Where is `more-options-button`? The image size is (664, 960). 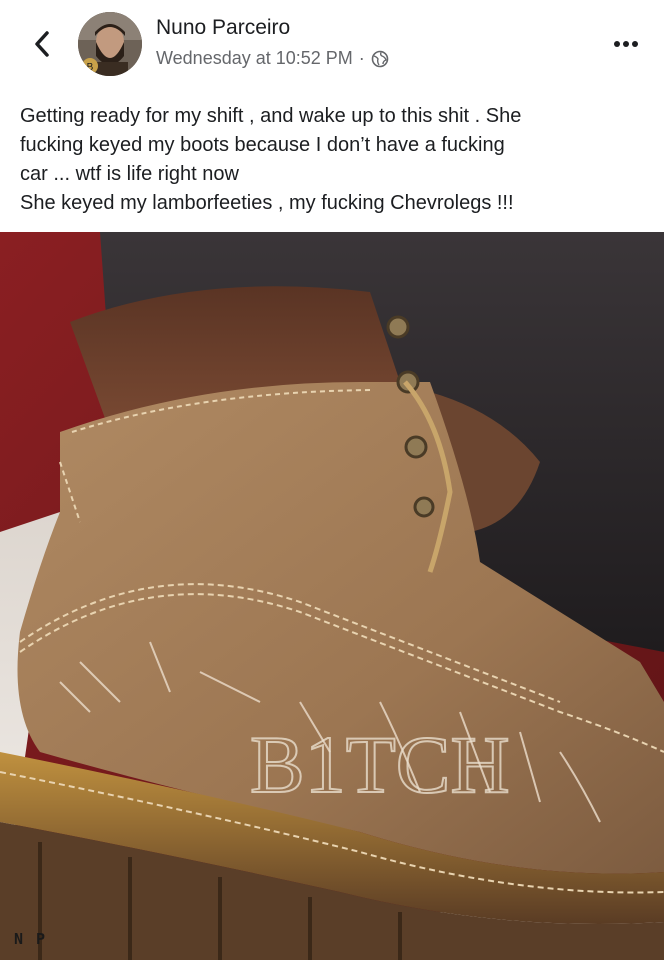 more-options-button is located at coordinates (626, 44).